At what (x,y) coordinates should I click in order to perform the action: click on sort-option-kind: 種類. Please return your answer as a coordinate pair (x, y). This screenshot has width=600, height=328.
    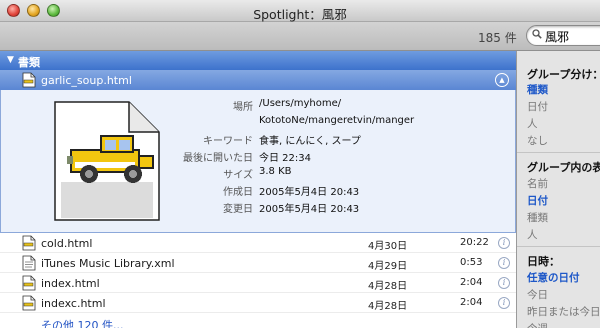
    Looking at the image, I should click on (537, 217).